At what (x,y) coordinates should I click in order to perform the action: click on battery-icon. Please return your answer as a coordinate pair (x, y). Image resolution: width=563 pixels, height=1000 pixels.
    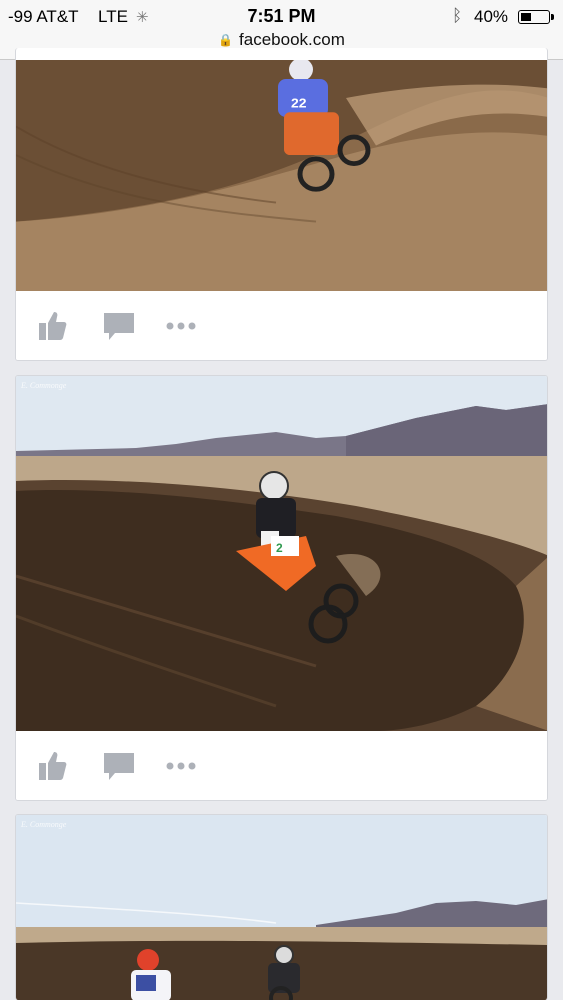
    Looking at the image, I should click on (536, 17).